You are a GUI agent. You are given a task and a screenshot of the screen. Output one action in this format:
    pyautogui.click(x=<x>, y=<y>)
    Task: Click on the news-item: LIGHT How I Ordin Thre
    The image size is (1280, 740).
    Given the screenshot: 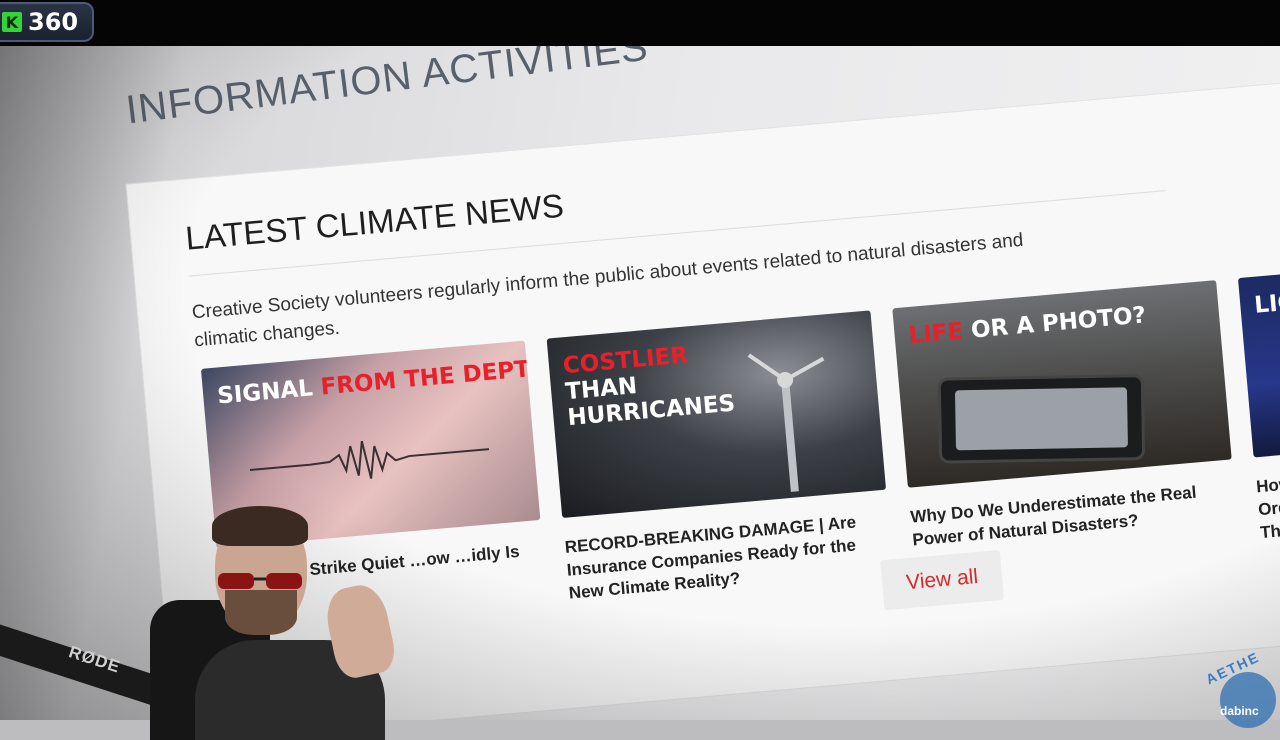 What is the action you would take?
    pyautogui.click(x=1258, y=396)
    